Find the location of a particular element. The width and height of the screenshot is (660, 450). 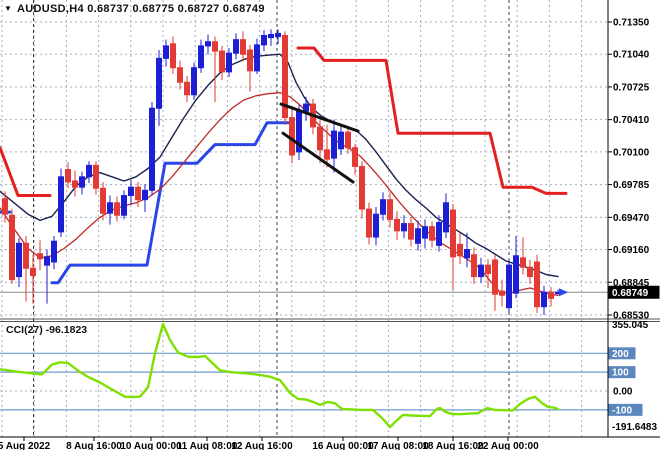

time-tick-label: 5 Aug 2022 is located at coordinates (25, 445).